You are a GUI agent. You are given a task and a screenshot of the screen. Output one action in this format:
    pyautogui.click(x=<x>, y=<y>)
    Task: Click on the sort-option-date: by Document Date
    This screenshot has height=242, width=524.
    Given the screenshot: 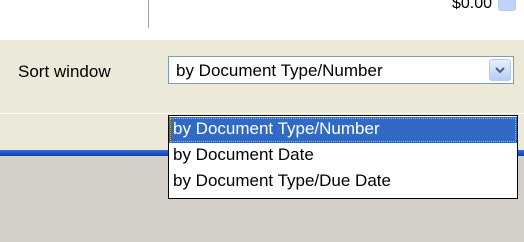 What is the action you would take?
    pyautogui.click(x=343, y=156)
    